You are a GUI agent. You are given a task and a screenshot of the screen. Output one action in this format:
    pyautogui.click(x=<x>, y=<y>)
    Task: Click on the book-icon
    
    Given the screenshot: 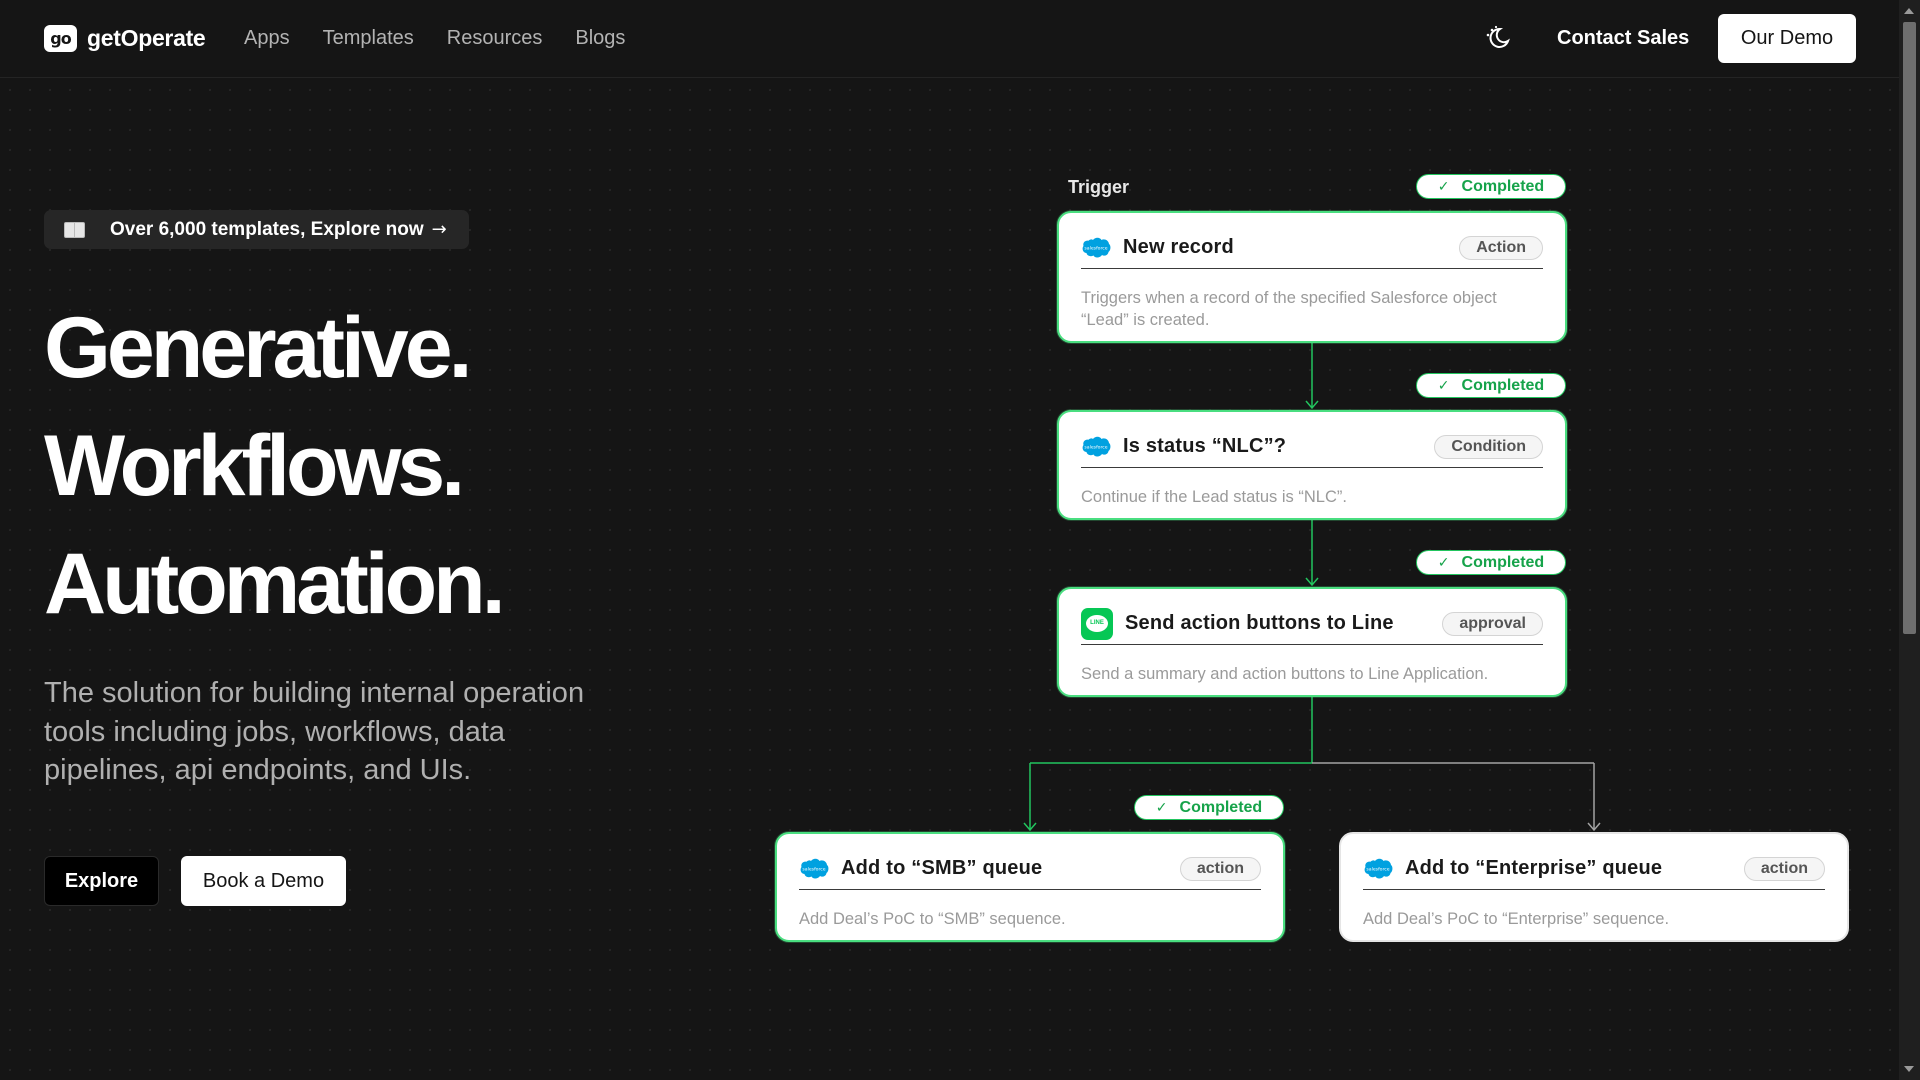 What is the action you would take?
    pyautogui.click(x=74, y=229)
    